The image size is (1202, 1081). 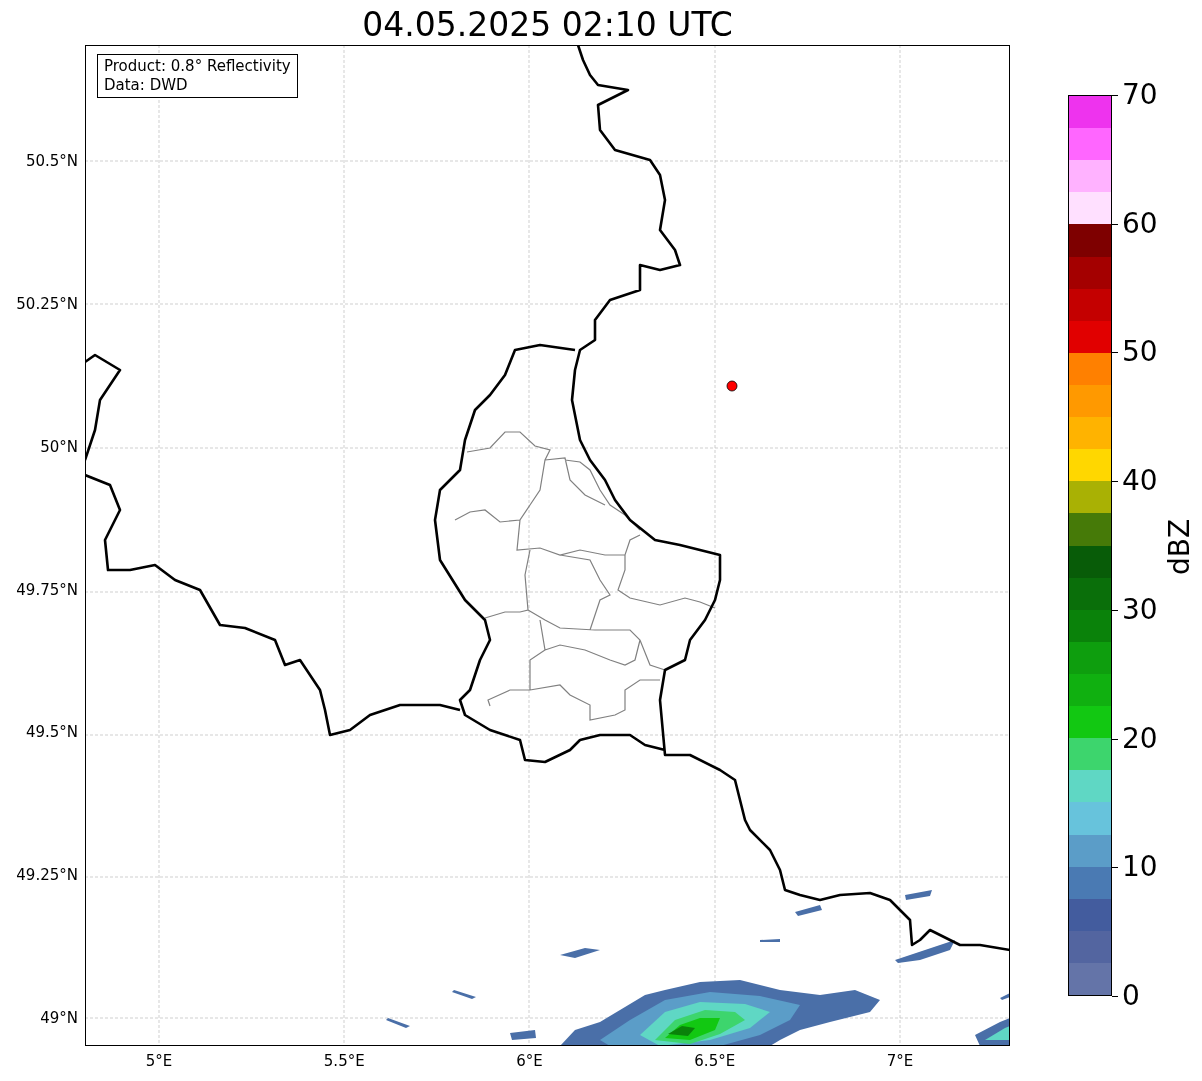 What do you see at coordinates (1180, 547) in the screenshot?
I see `colorbar-label: dBZ` at bounding box center [1180, 547].